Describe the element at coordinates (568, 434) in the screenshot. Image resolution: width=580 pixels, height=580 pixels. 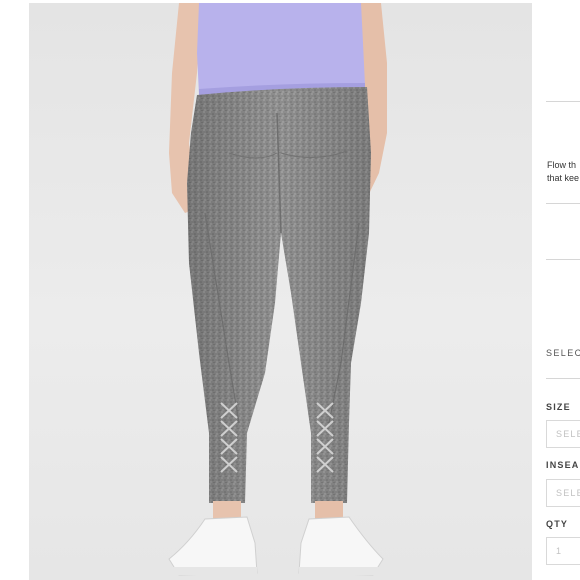
I see `size-placeholder: SELE` at that location.